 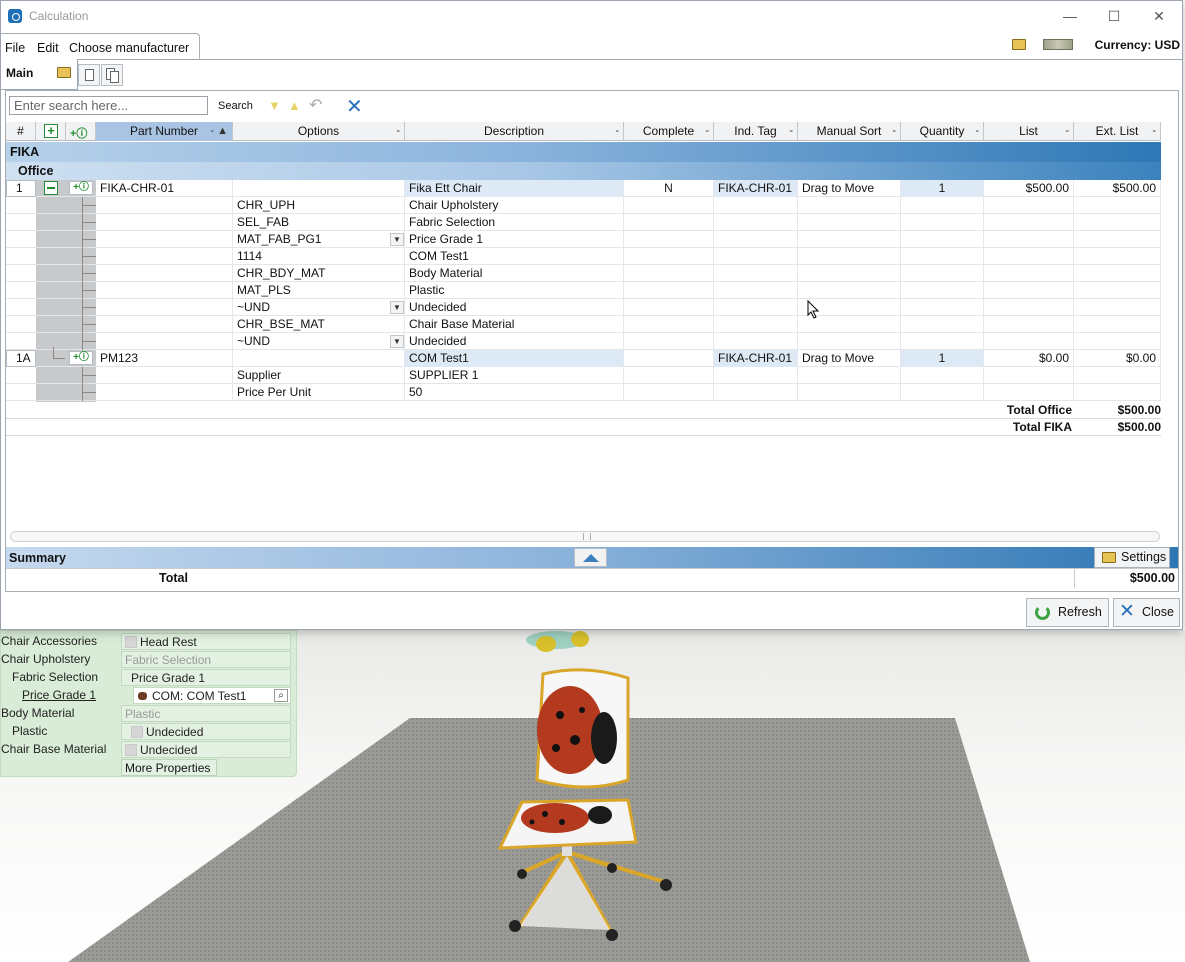 What do you see at coordinates (514, 273) in the screenshot?
I see `cell-desc: Body Material` at bounding box center [514, 273].